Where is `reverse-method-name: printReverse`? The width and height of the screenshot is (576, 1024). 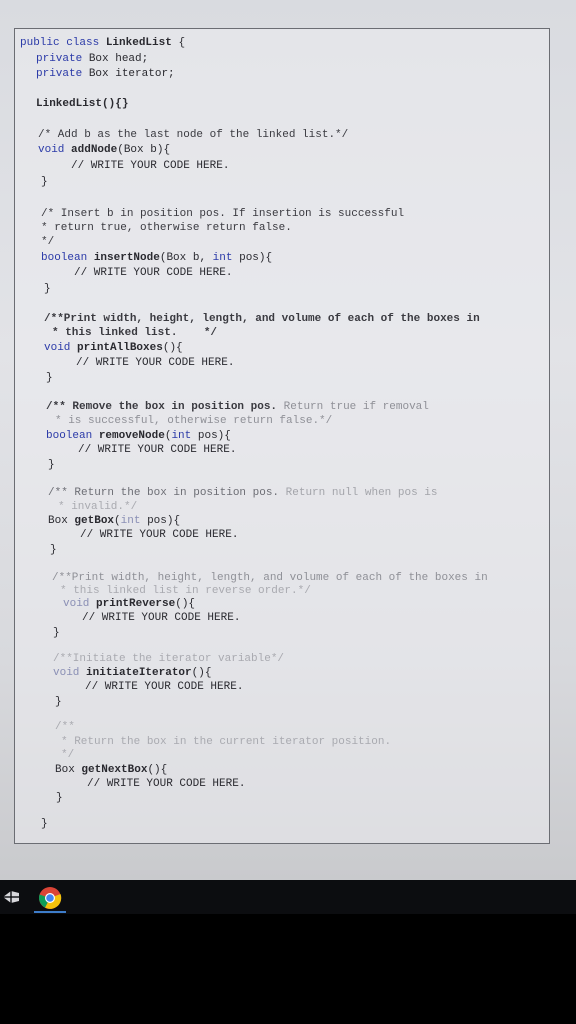 reverse-method-name: printReverse is located at coordinates (136, 604).